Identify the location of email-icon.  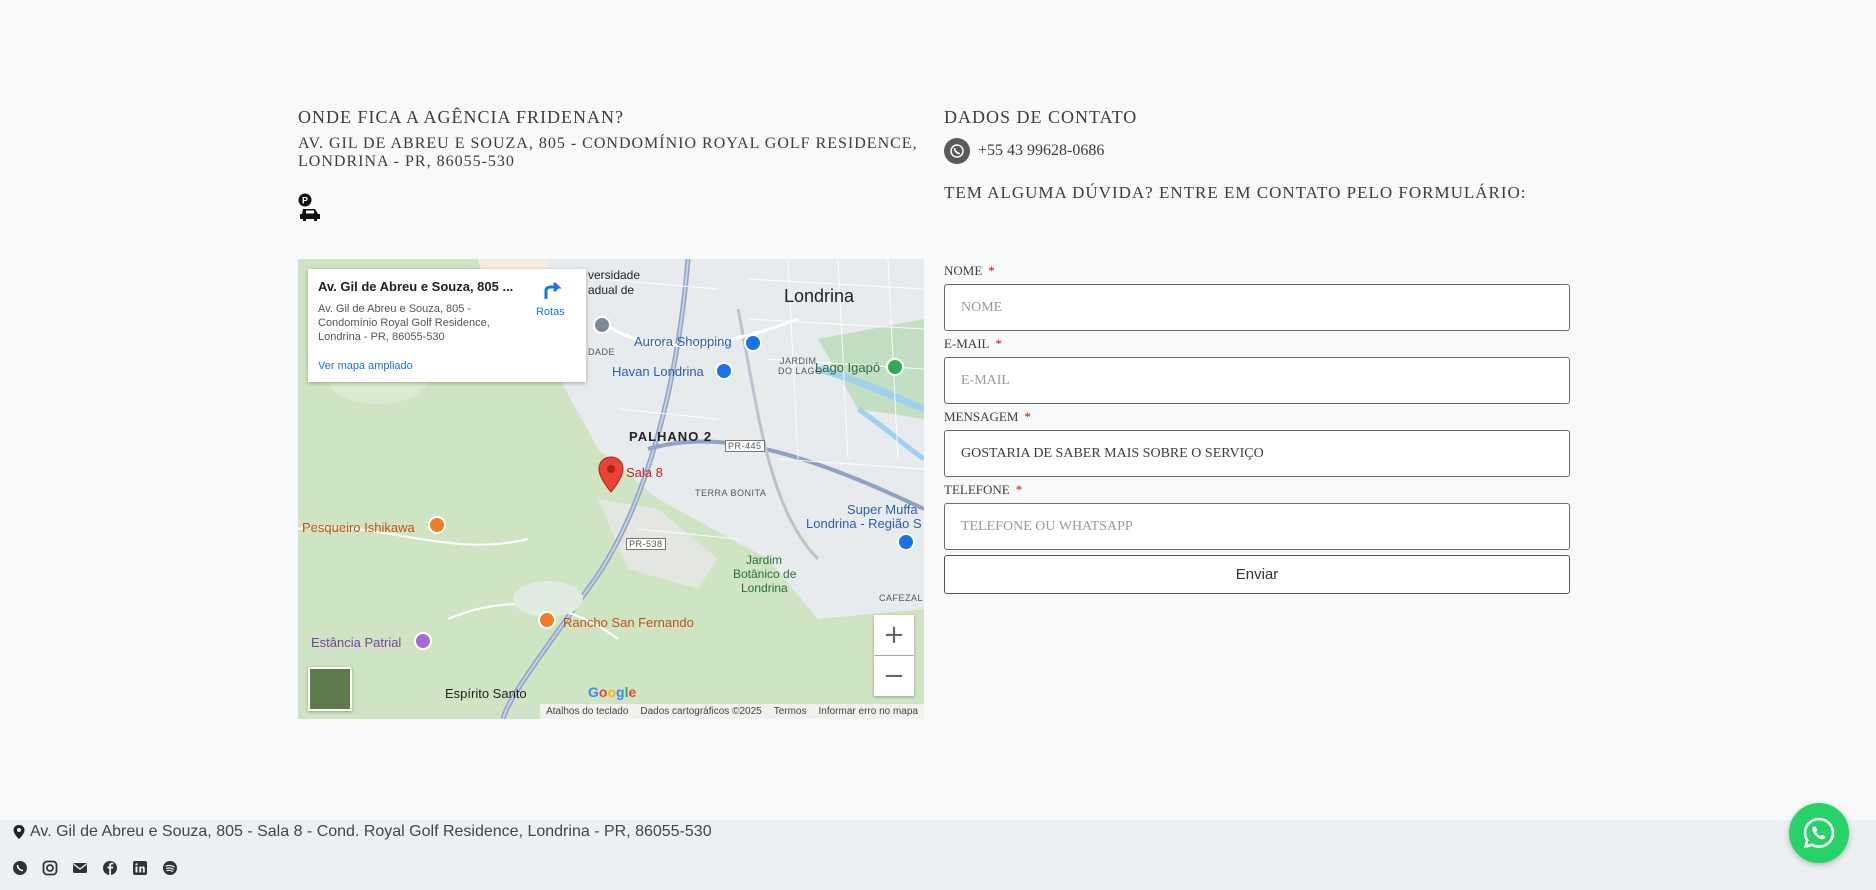
(80, 868).